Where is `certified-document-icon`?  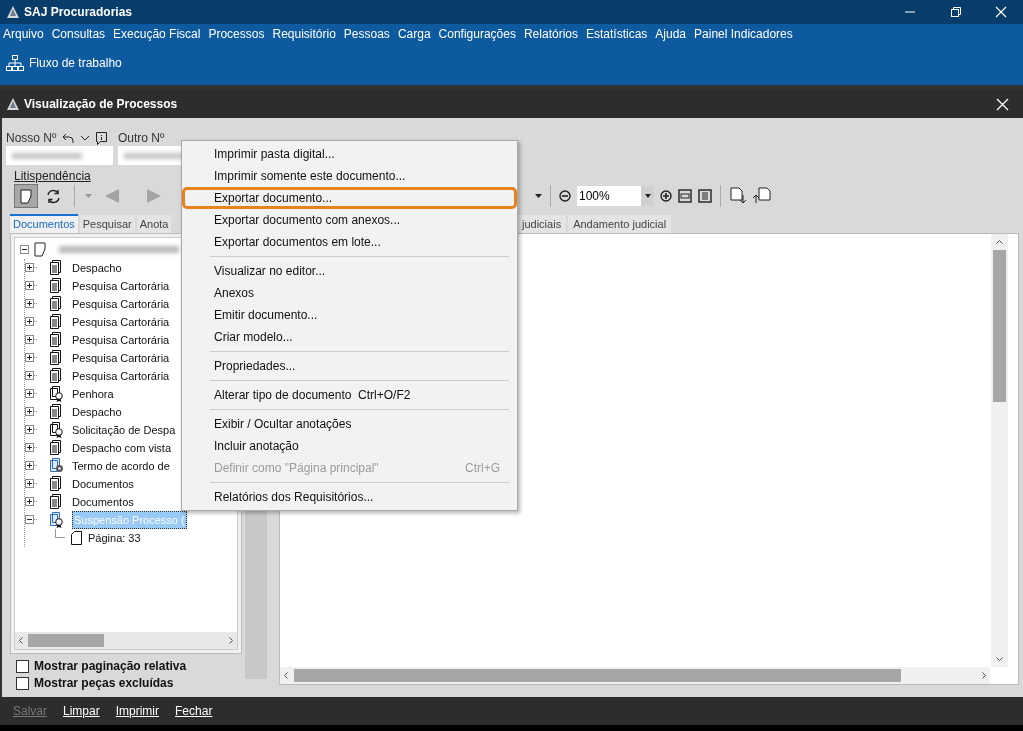
certified-document-icon is located at coordinates (56, 393).